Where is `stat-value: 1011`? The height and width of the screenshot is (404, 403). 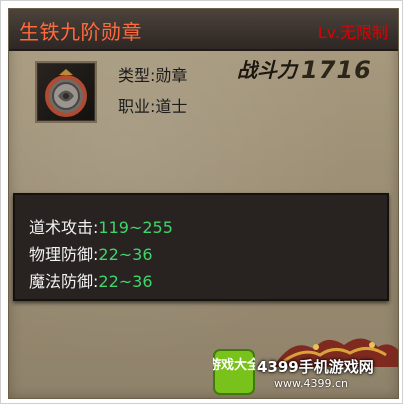 stat-value: 1011 is located at coordinates (81, 298).